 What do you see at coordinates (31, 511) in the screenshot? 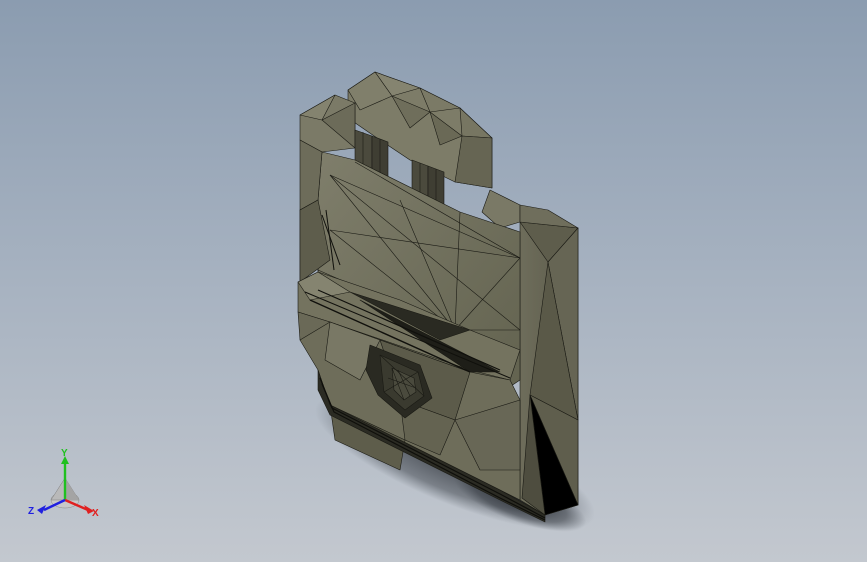
I see `z-axis-label: Z` at bounding box center [31, 511].